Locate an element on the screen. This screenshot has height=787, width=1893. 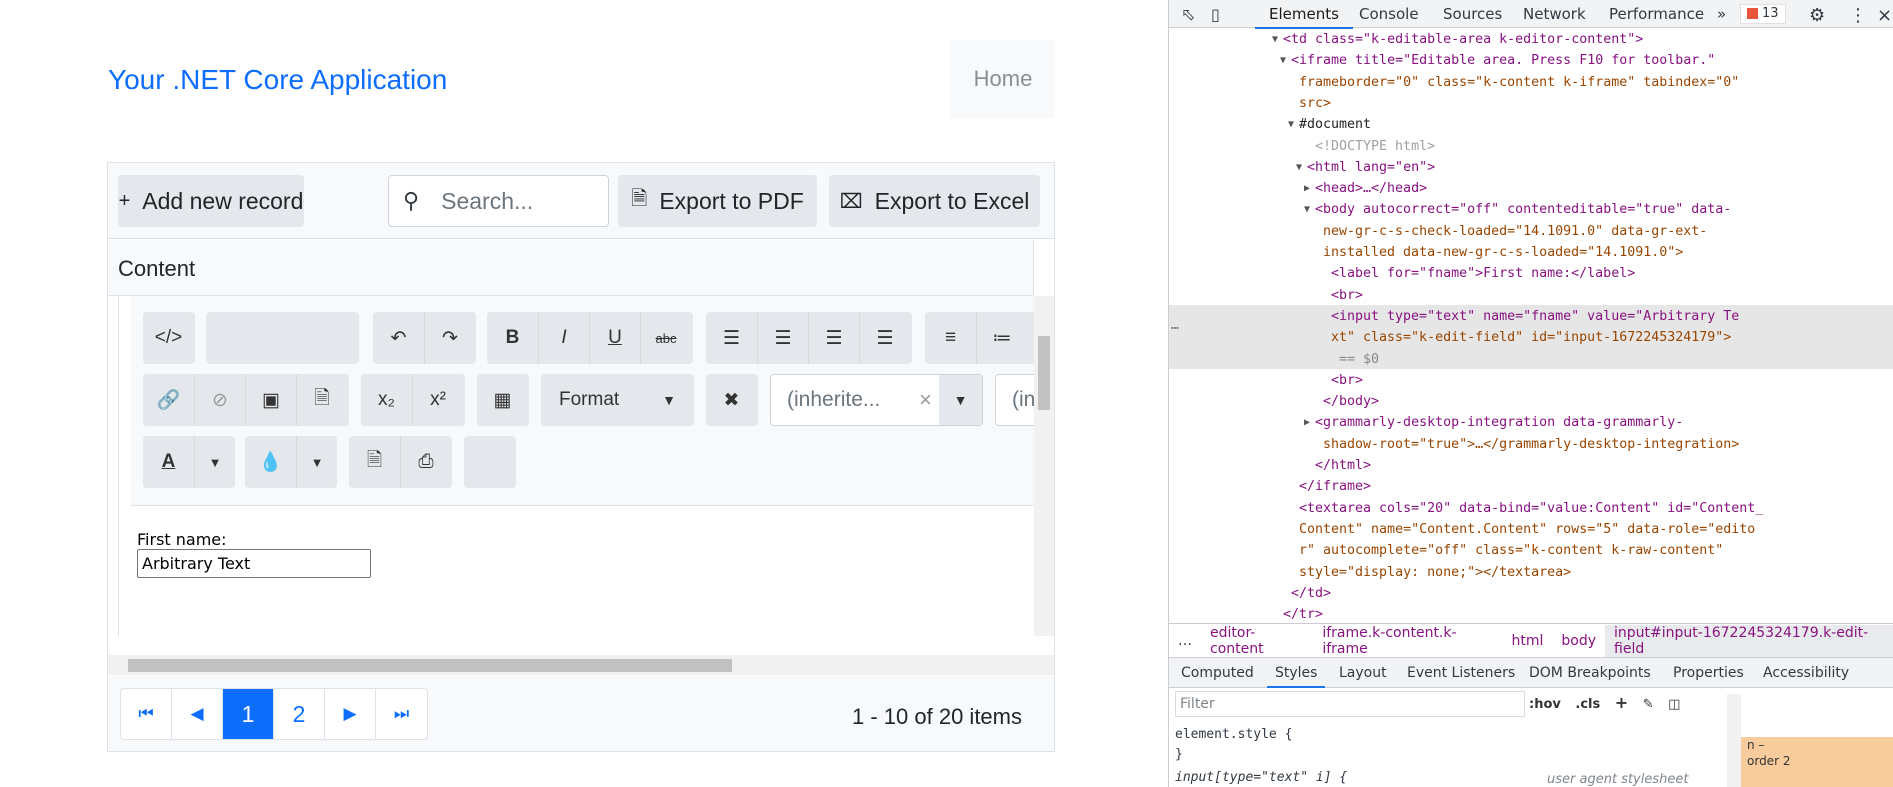
link-icon: 🔗 is located at coordinates (168, 400).